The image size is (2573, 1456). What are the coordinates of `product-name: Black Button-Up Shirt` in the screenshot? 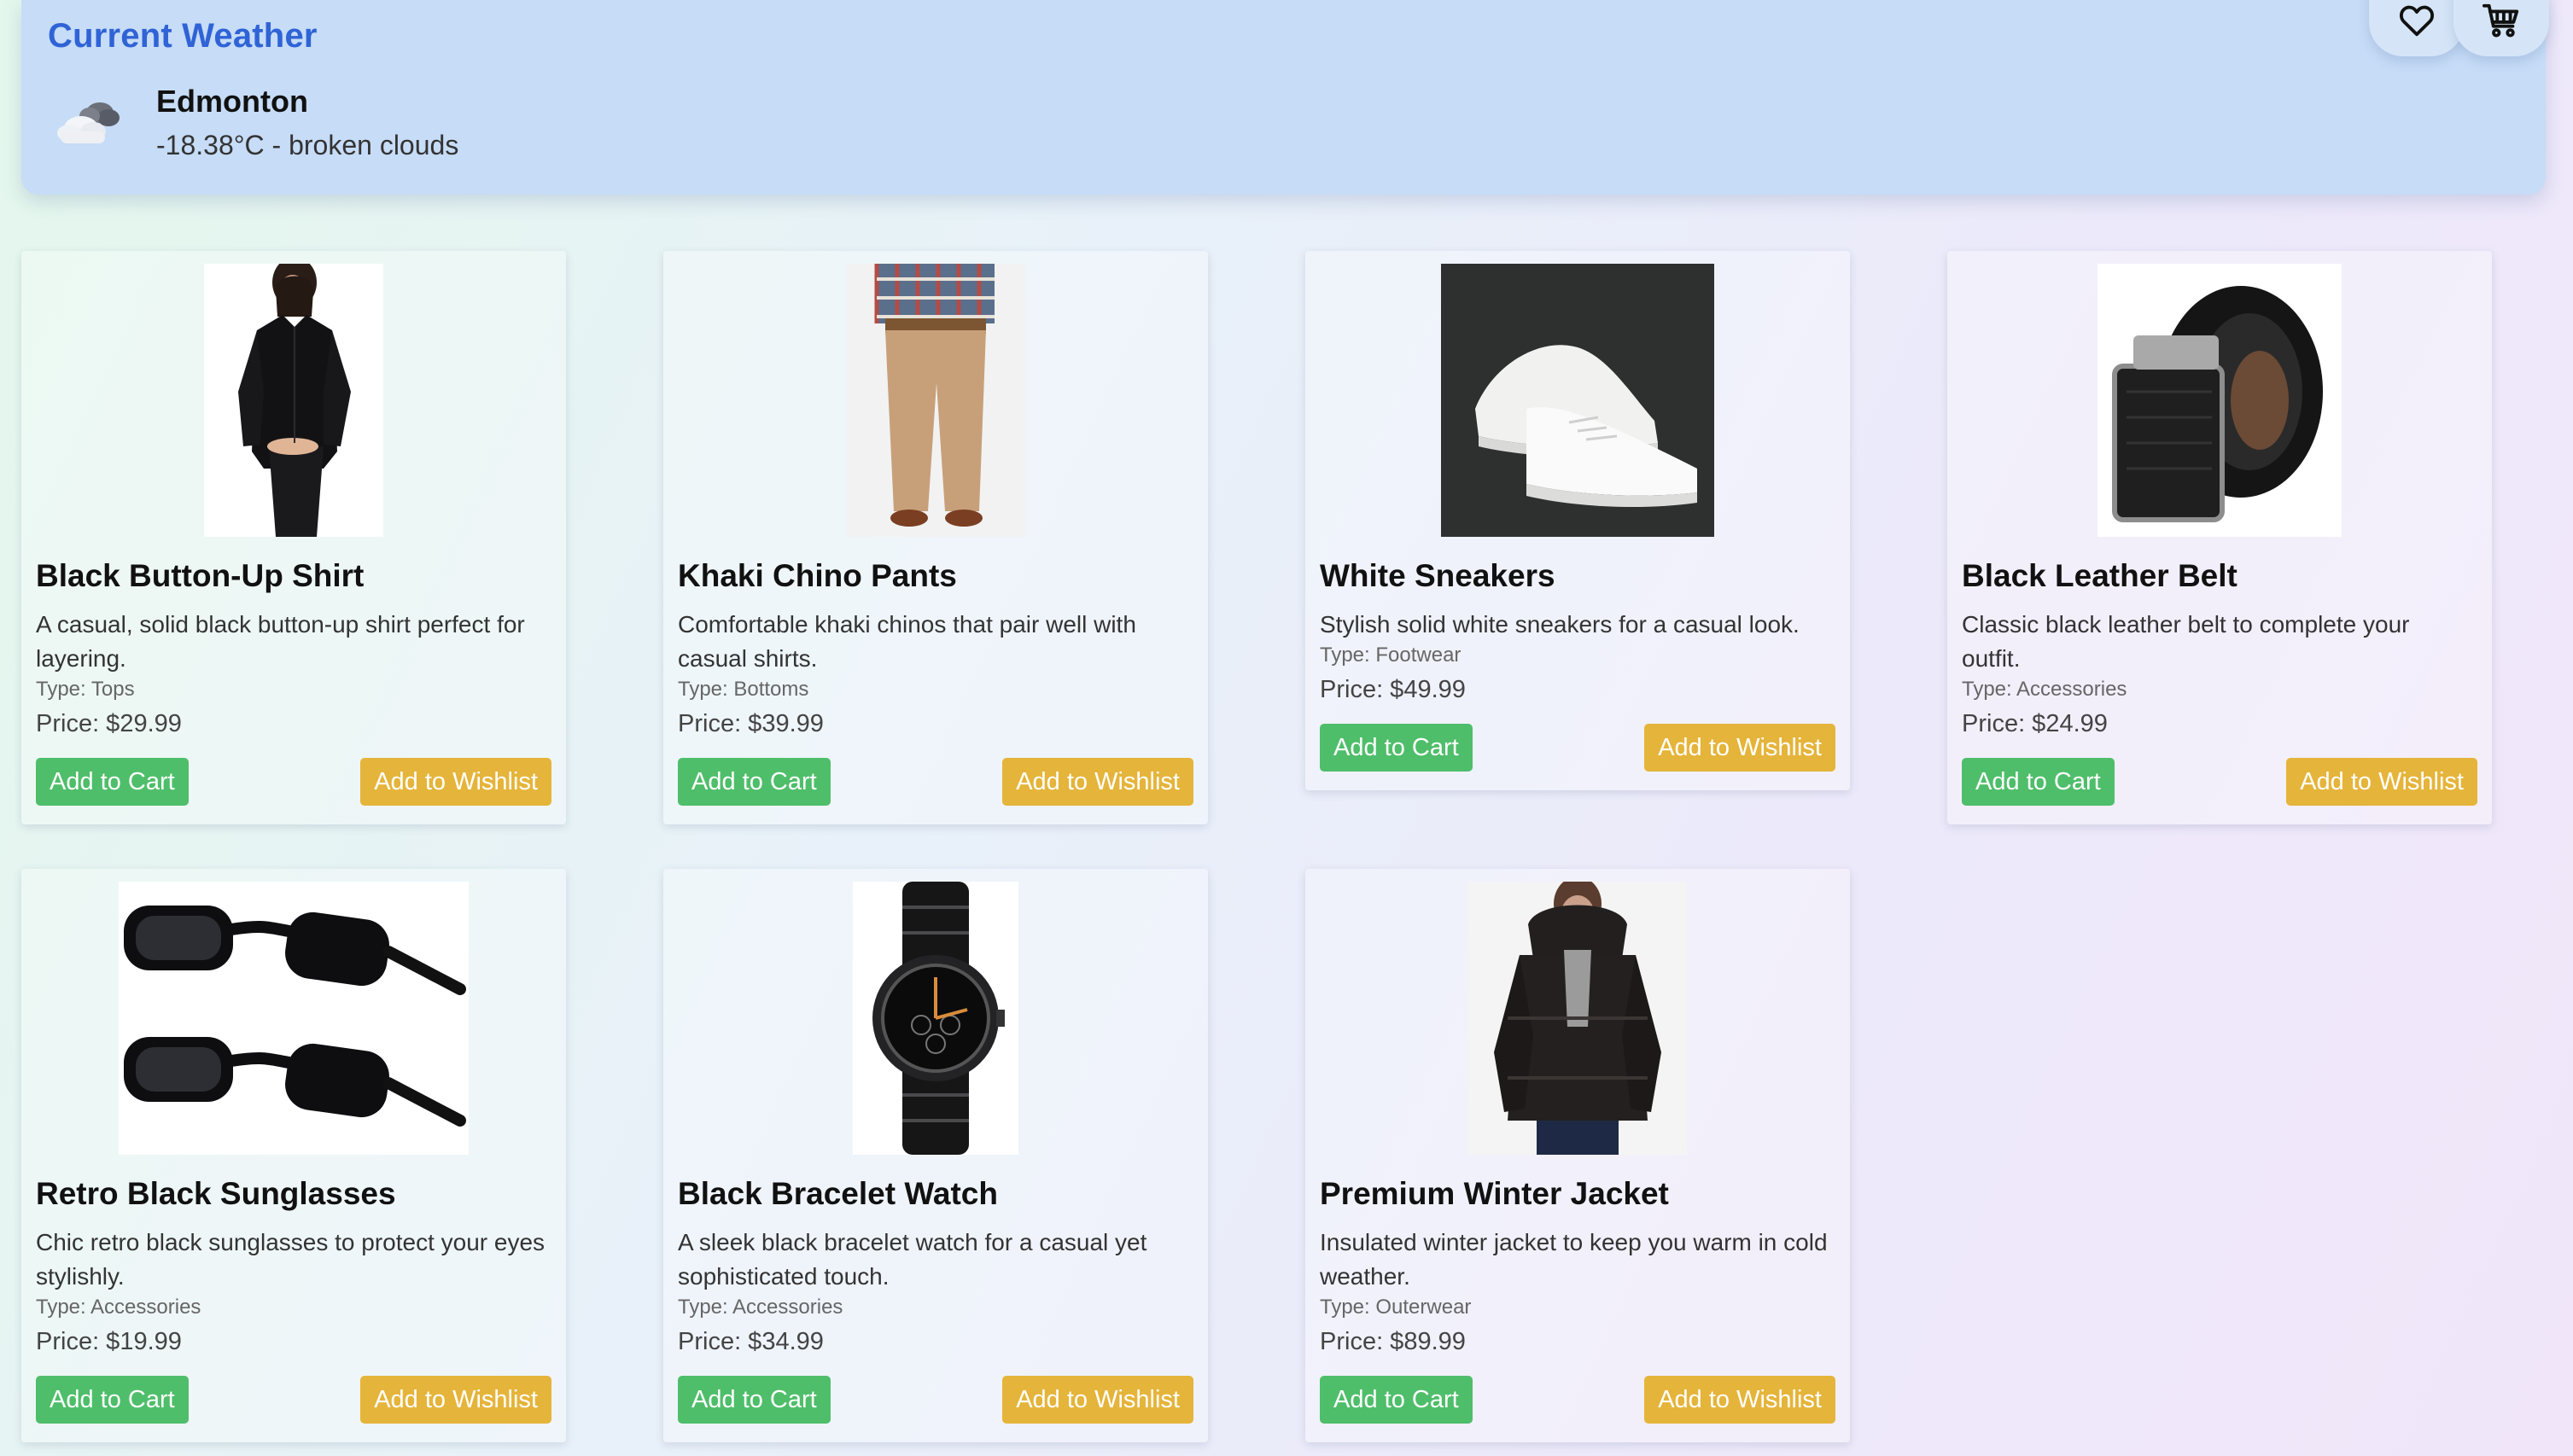 It's located at (201, 576).